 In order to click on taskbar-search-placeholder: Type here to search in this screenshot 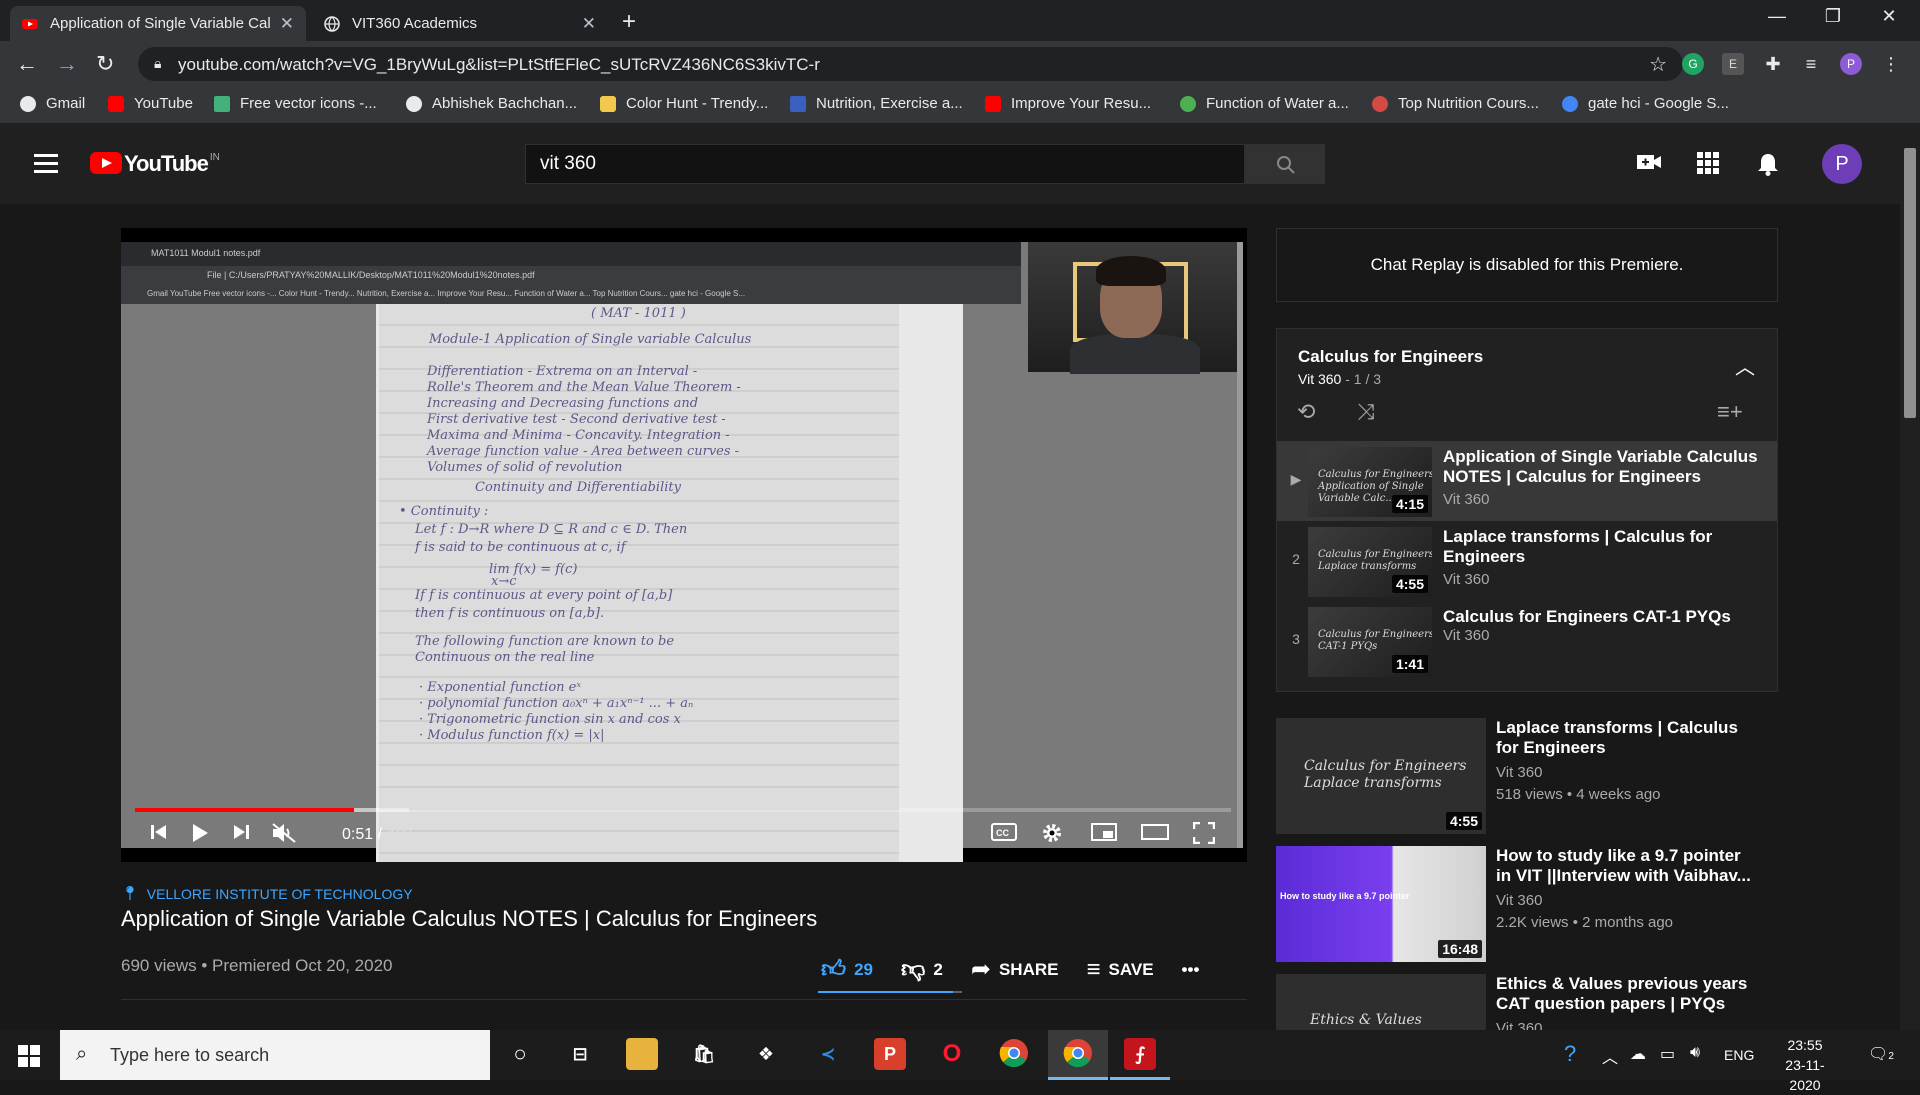, I will do `click(189, 1055)`.